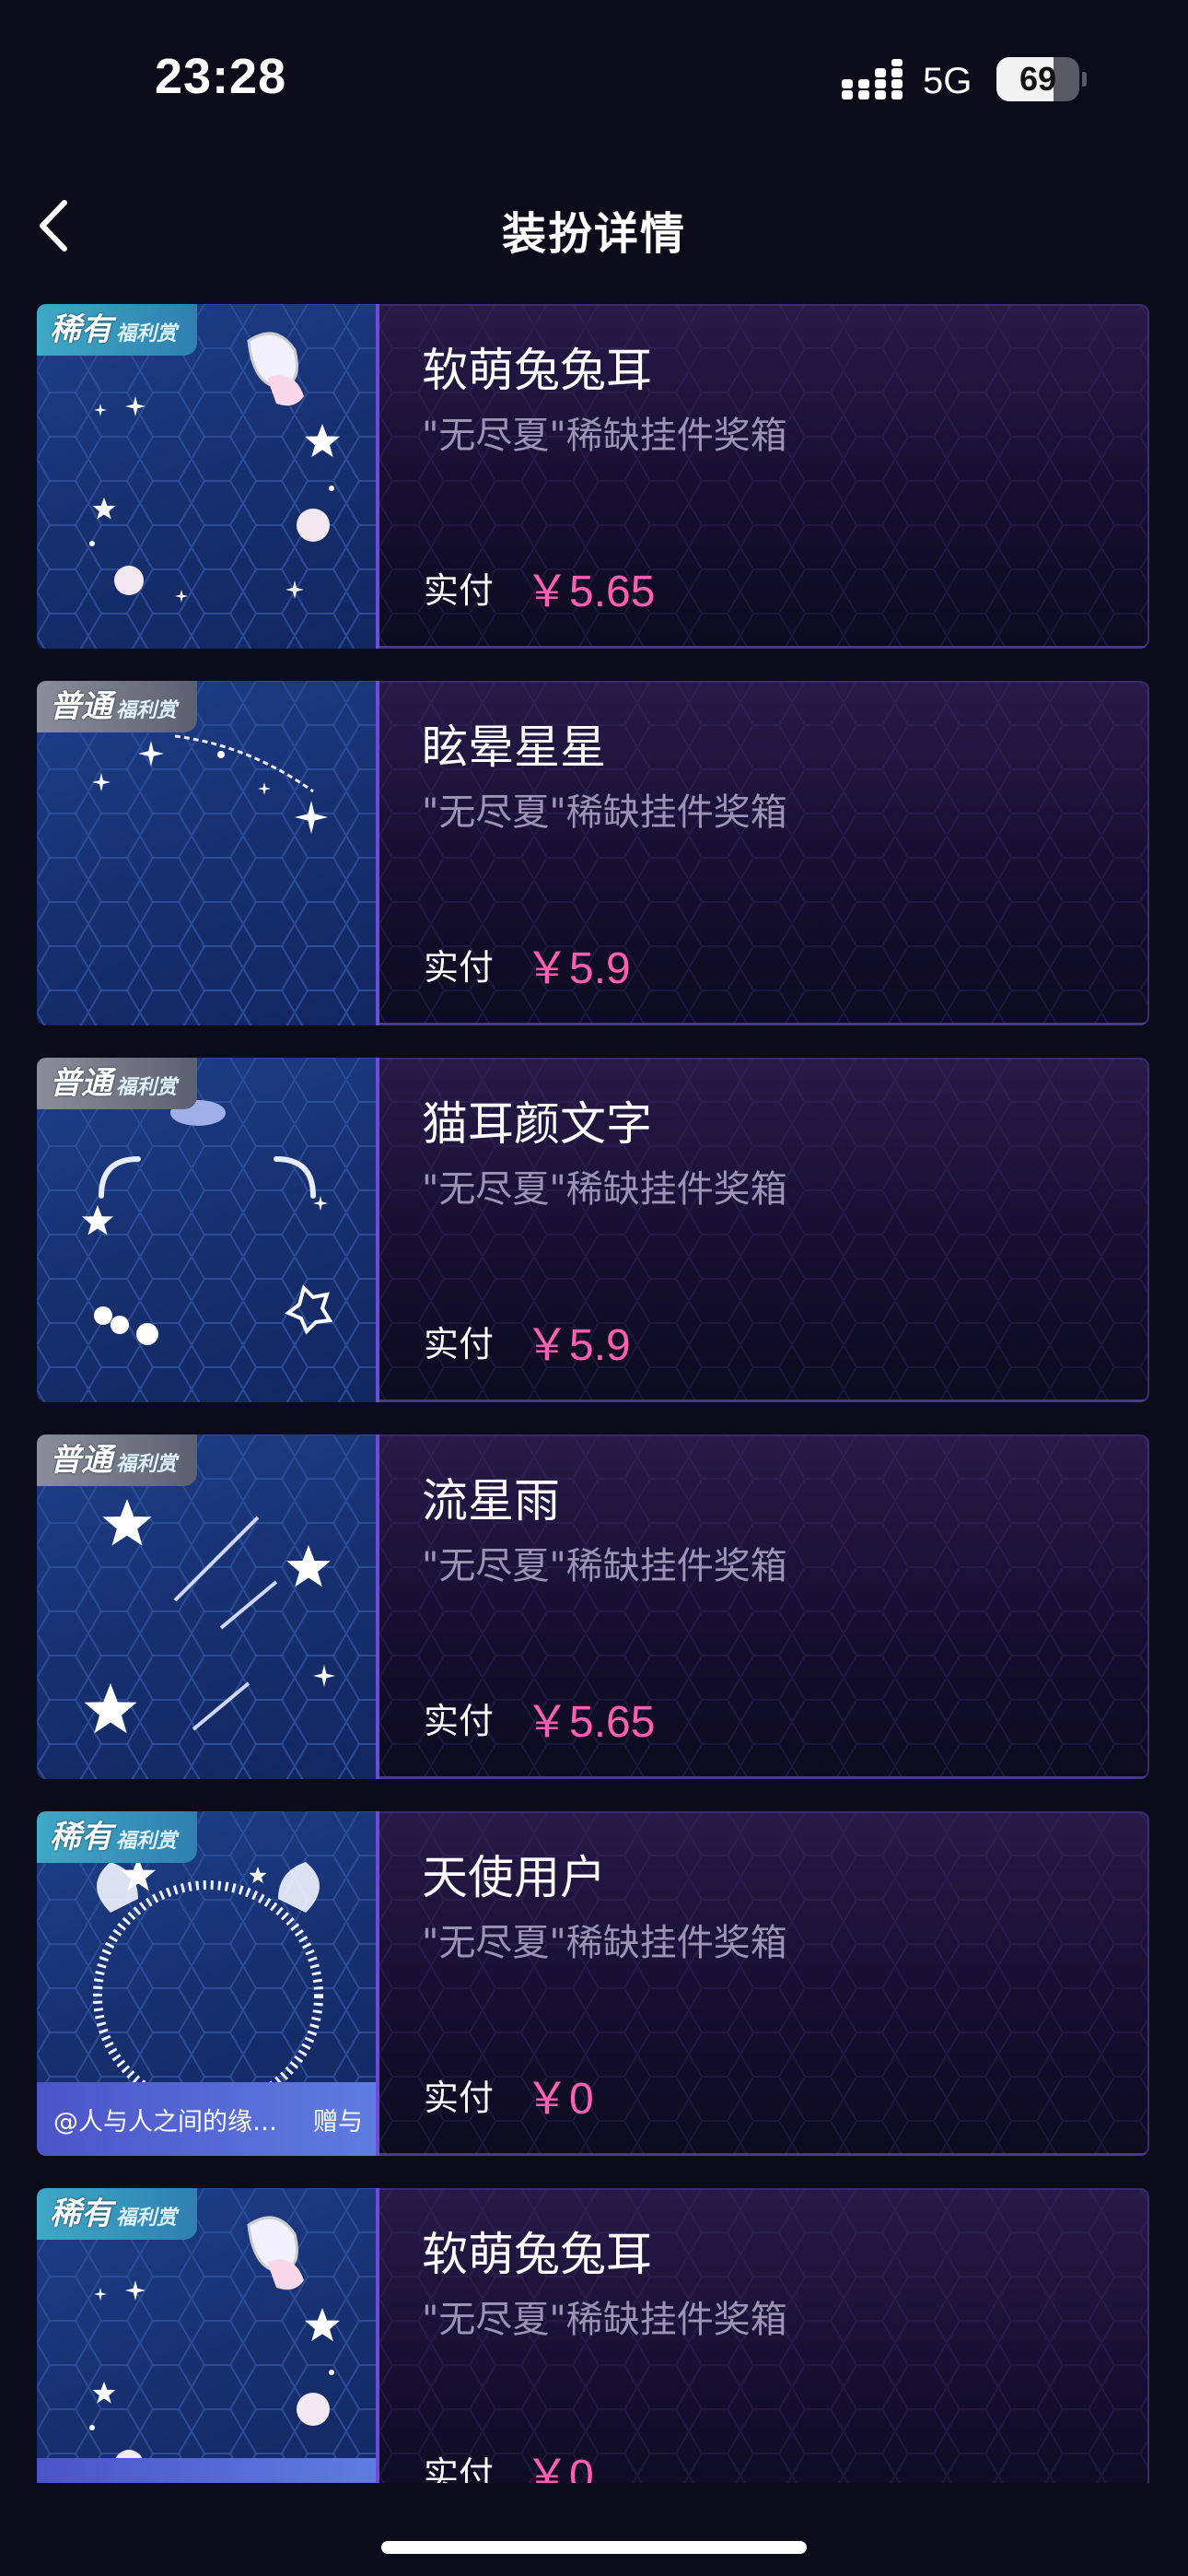  Describe the element at coordinates (593, 234) in the screenshot. I see `page-title: 装扮详情` at that location.